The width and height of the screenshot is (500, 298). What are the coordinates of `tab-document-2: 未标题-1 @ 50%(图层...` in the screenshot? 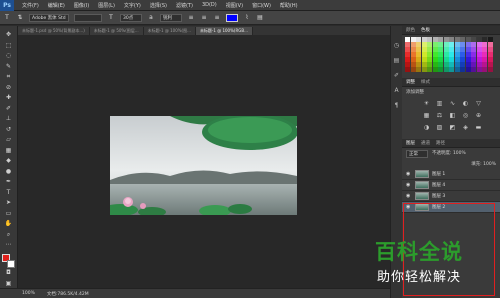 It's located at (116, 31).